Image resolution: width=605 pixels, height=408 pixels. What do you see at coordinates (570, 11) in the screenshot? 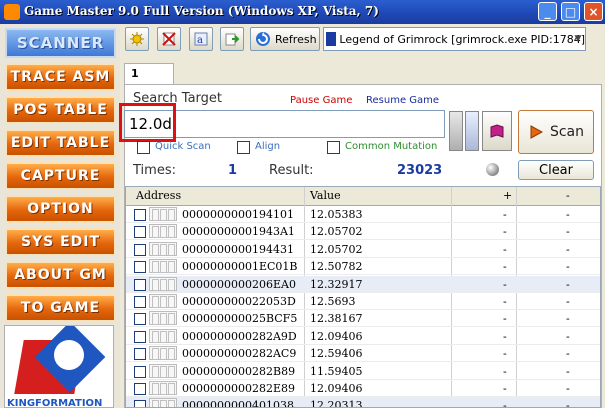
I see `maximize-button: □` at bounding box center [570, 11].